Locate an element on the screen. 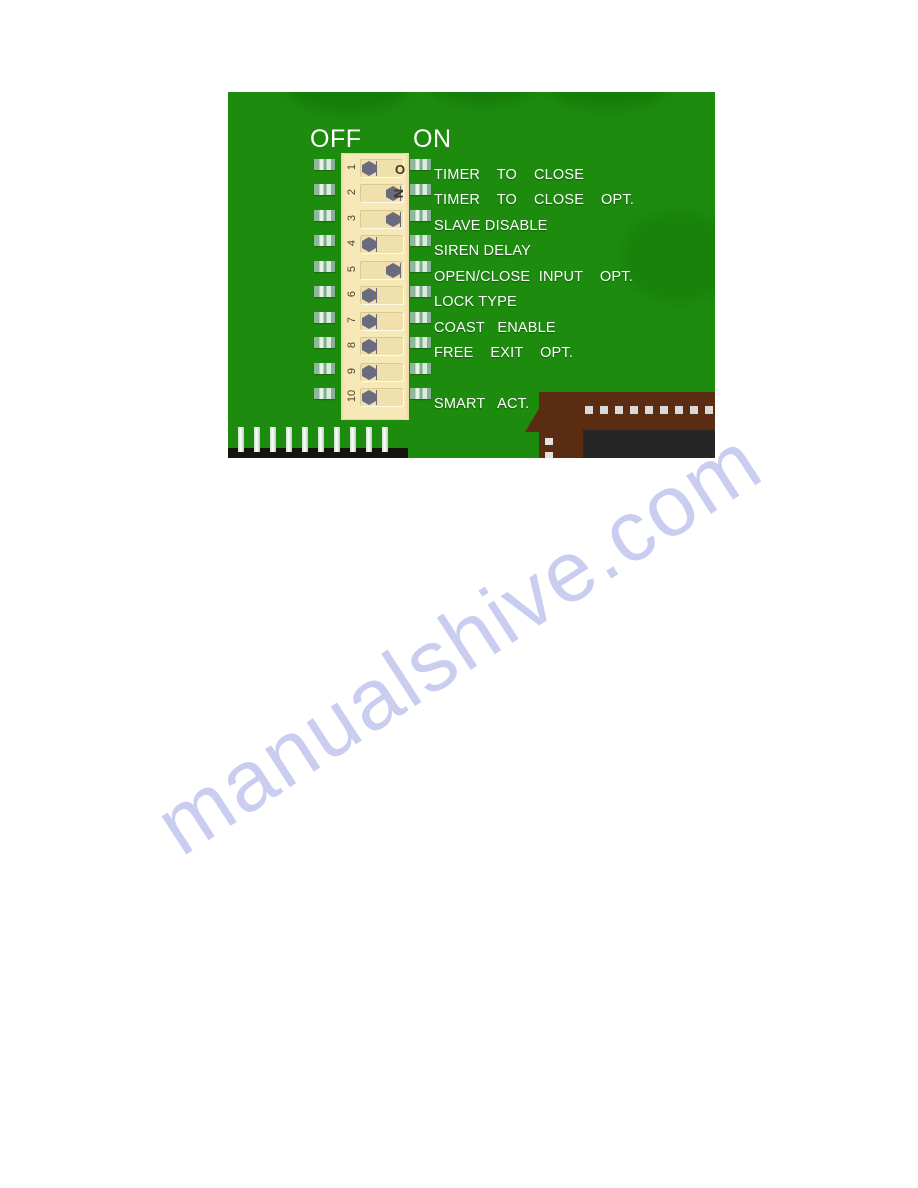  dip-switch-row: 7 is located at coordinates (375, 320).